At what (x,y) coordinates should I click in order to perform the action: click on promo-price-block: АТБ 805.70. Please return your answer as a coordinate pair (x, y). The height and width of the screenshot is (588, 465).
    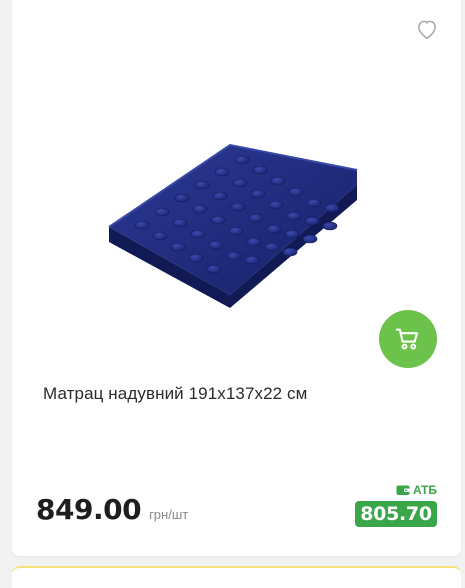
    Looking at the image, I should click on (396, 504).